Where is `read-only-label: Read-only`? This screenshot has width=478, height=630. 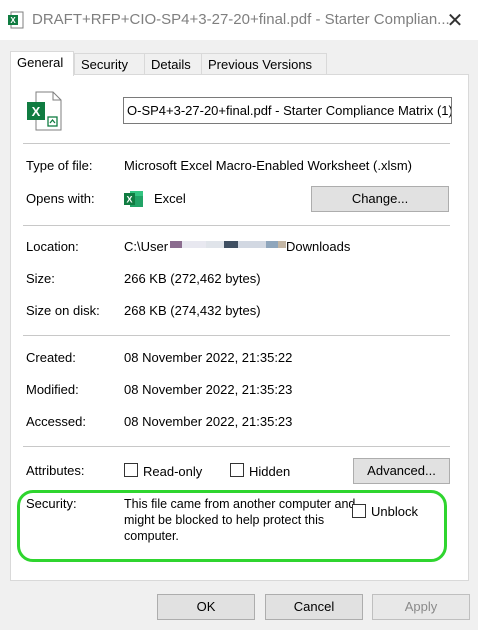 read-only-label: Read-only is located at coordinates (172, 471).